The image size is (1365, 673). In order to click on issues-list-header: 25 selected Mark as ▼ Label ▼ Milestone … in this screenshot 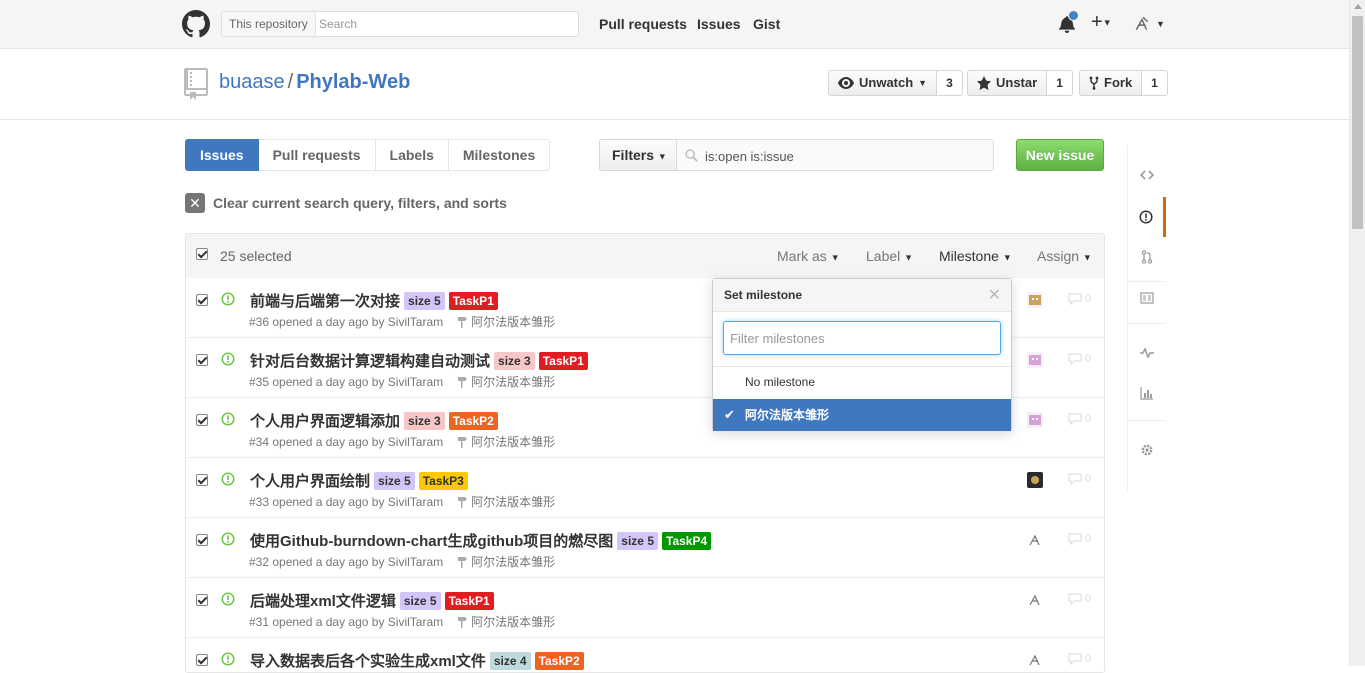, I will do `click(645, 256)`.